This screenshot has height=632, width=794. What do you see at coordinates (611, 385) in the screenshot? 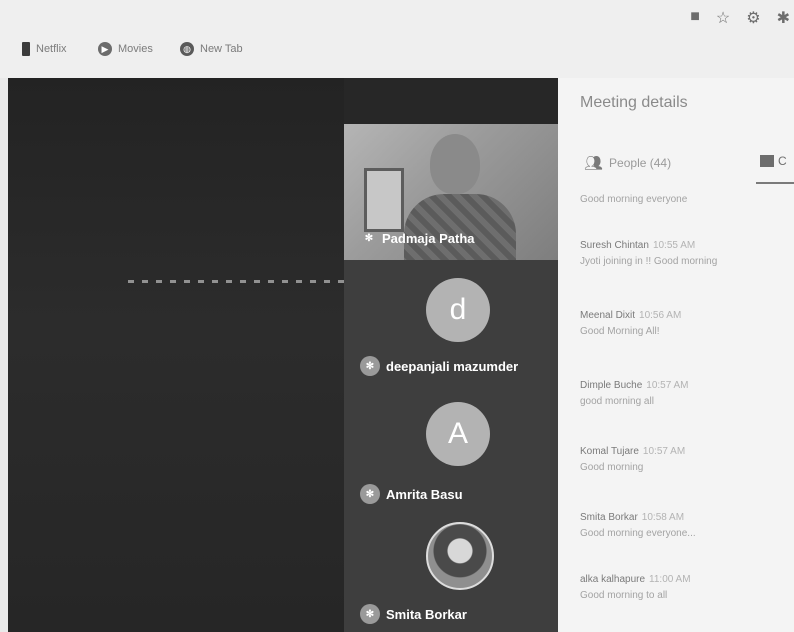
I see `message-sender: Dimple Buche` at bounding box center [611, 385].